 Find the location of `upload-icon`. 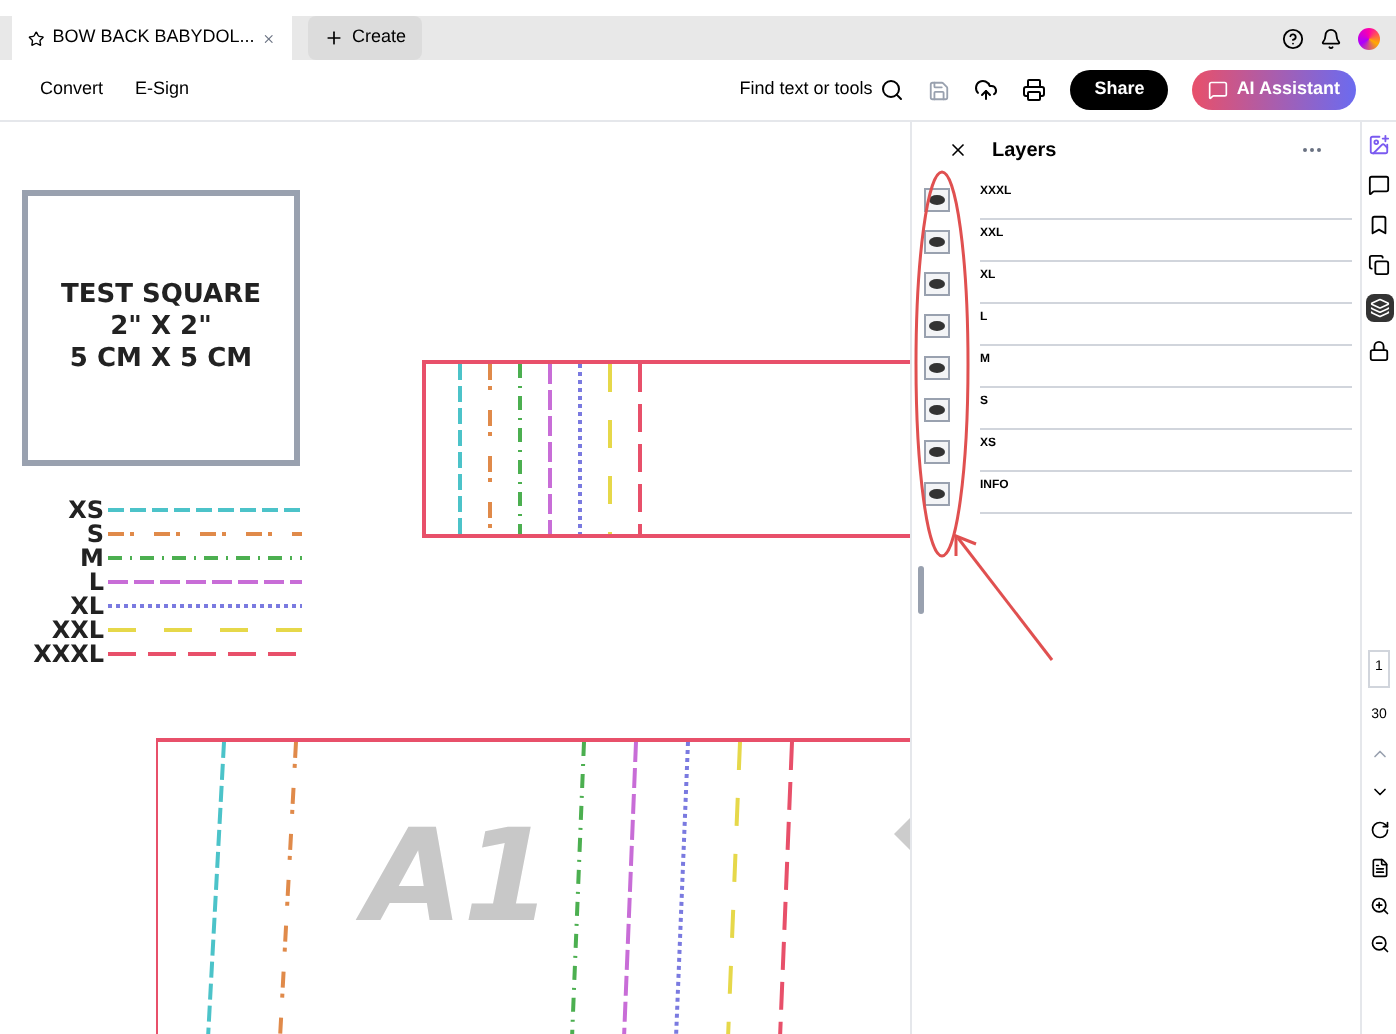

upload-icon is located at coordinates (986, 90).